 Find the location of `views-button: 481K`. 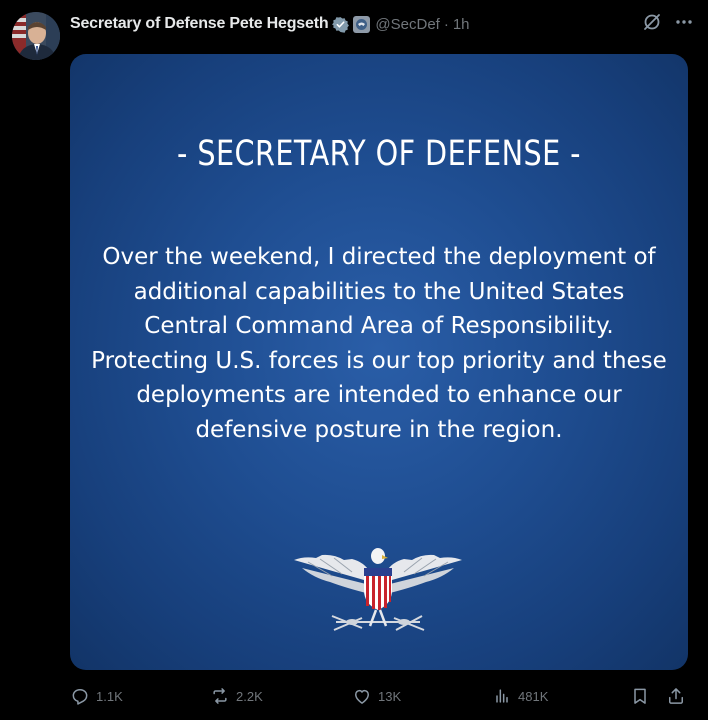

views-button: 481K is located at coordinates (520, 696).